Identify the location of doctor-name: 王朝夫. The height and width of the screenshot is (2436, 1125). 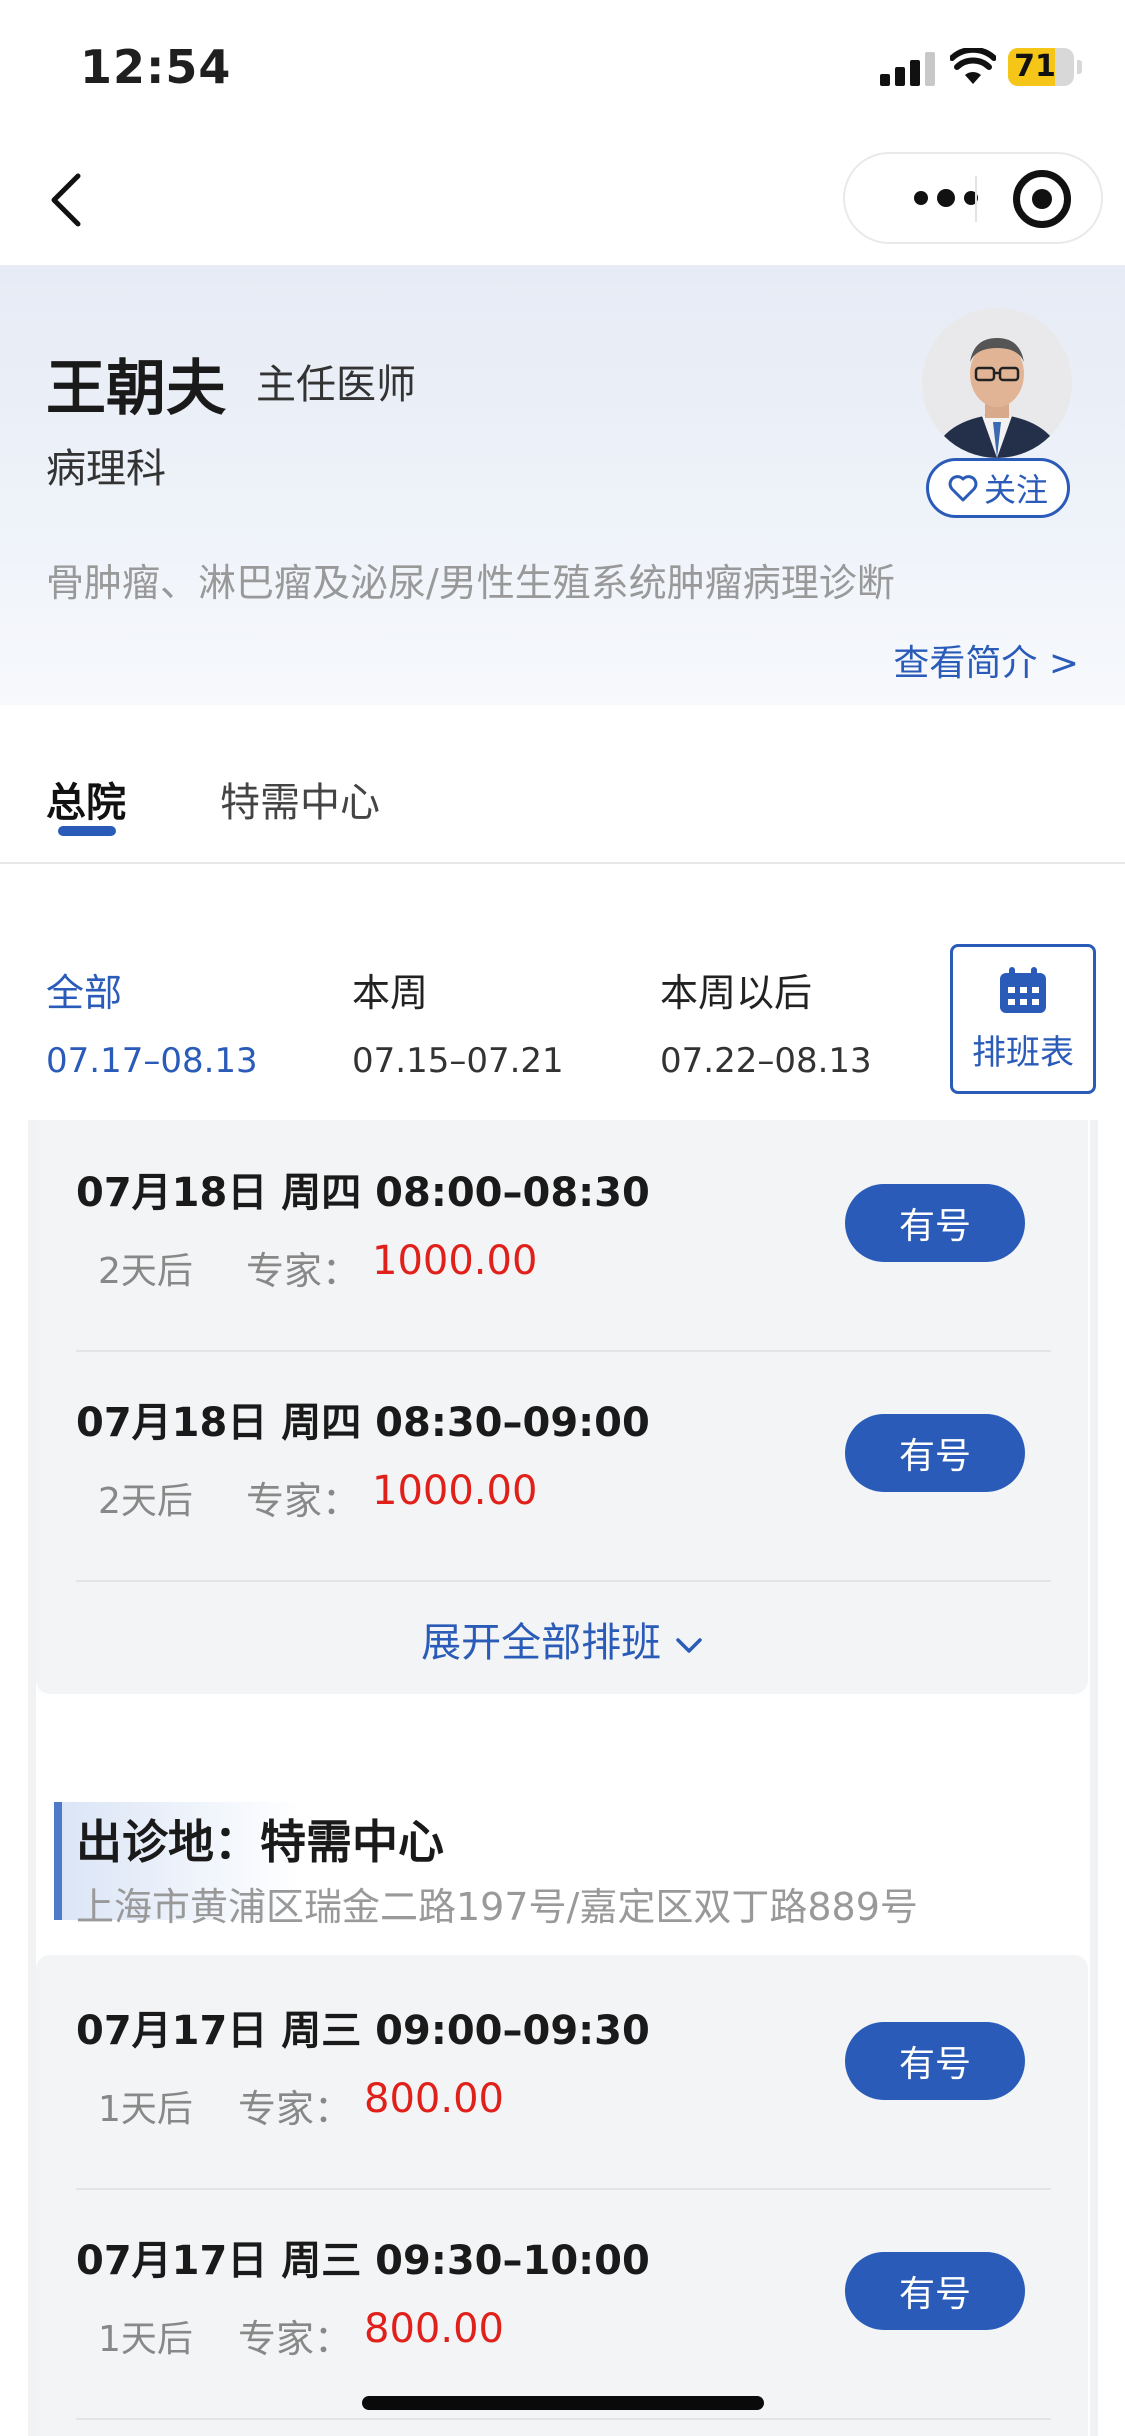
(136, 389).